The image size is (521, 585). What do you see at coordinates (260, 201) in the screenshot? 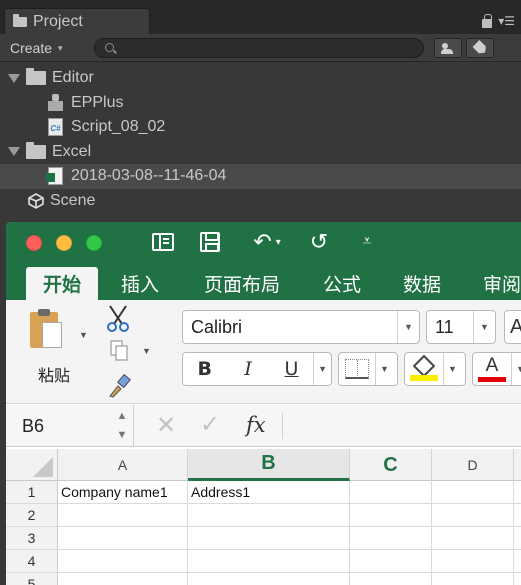
I see `tree-item-scene: Scene` at bounding box center [260, 201].